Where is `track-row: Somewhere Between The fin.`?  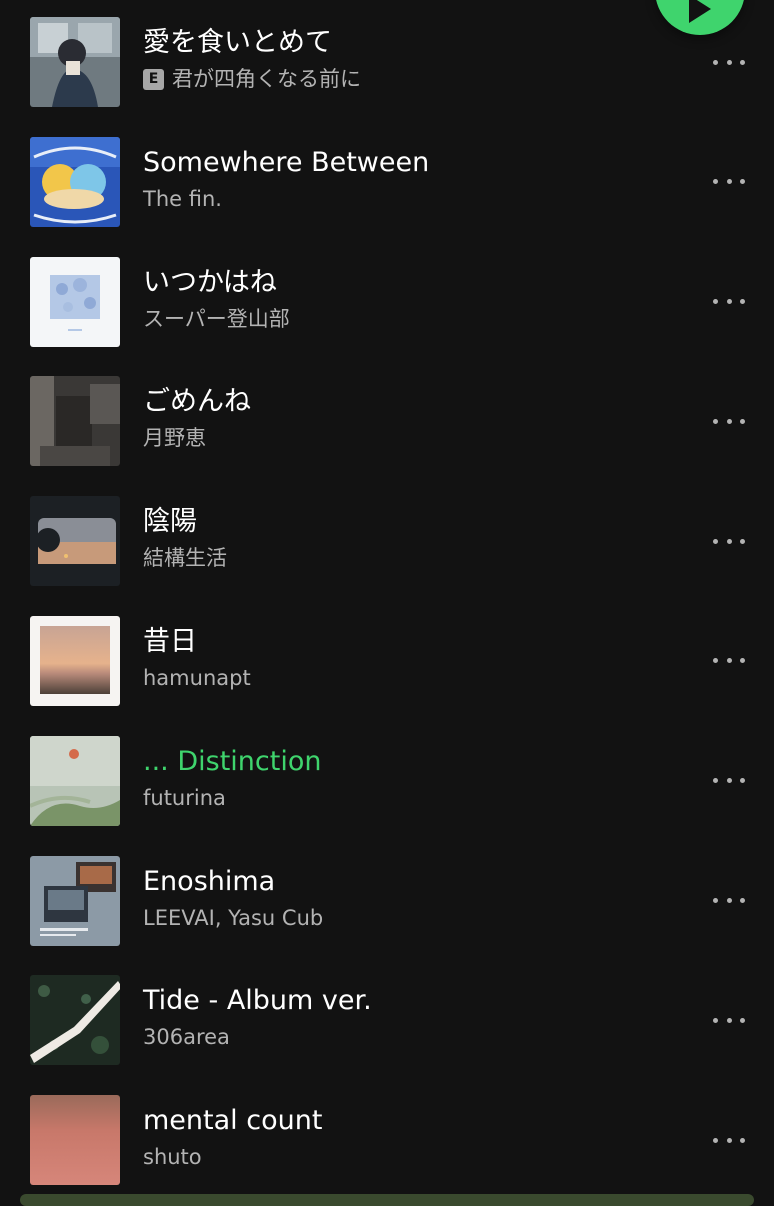
track-row: Somewhere Between The fin. is located at coordinates (387, 182).